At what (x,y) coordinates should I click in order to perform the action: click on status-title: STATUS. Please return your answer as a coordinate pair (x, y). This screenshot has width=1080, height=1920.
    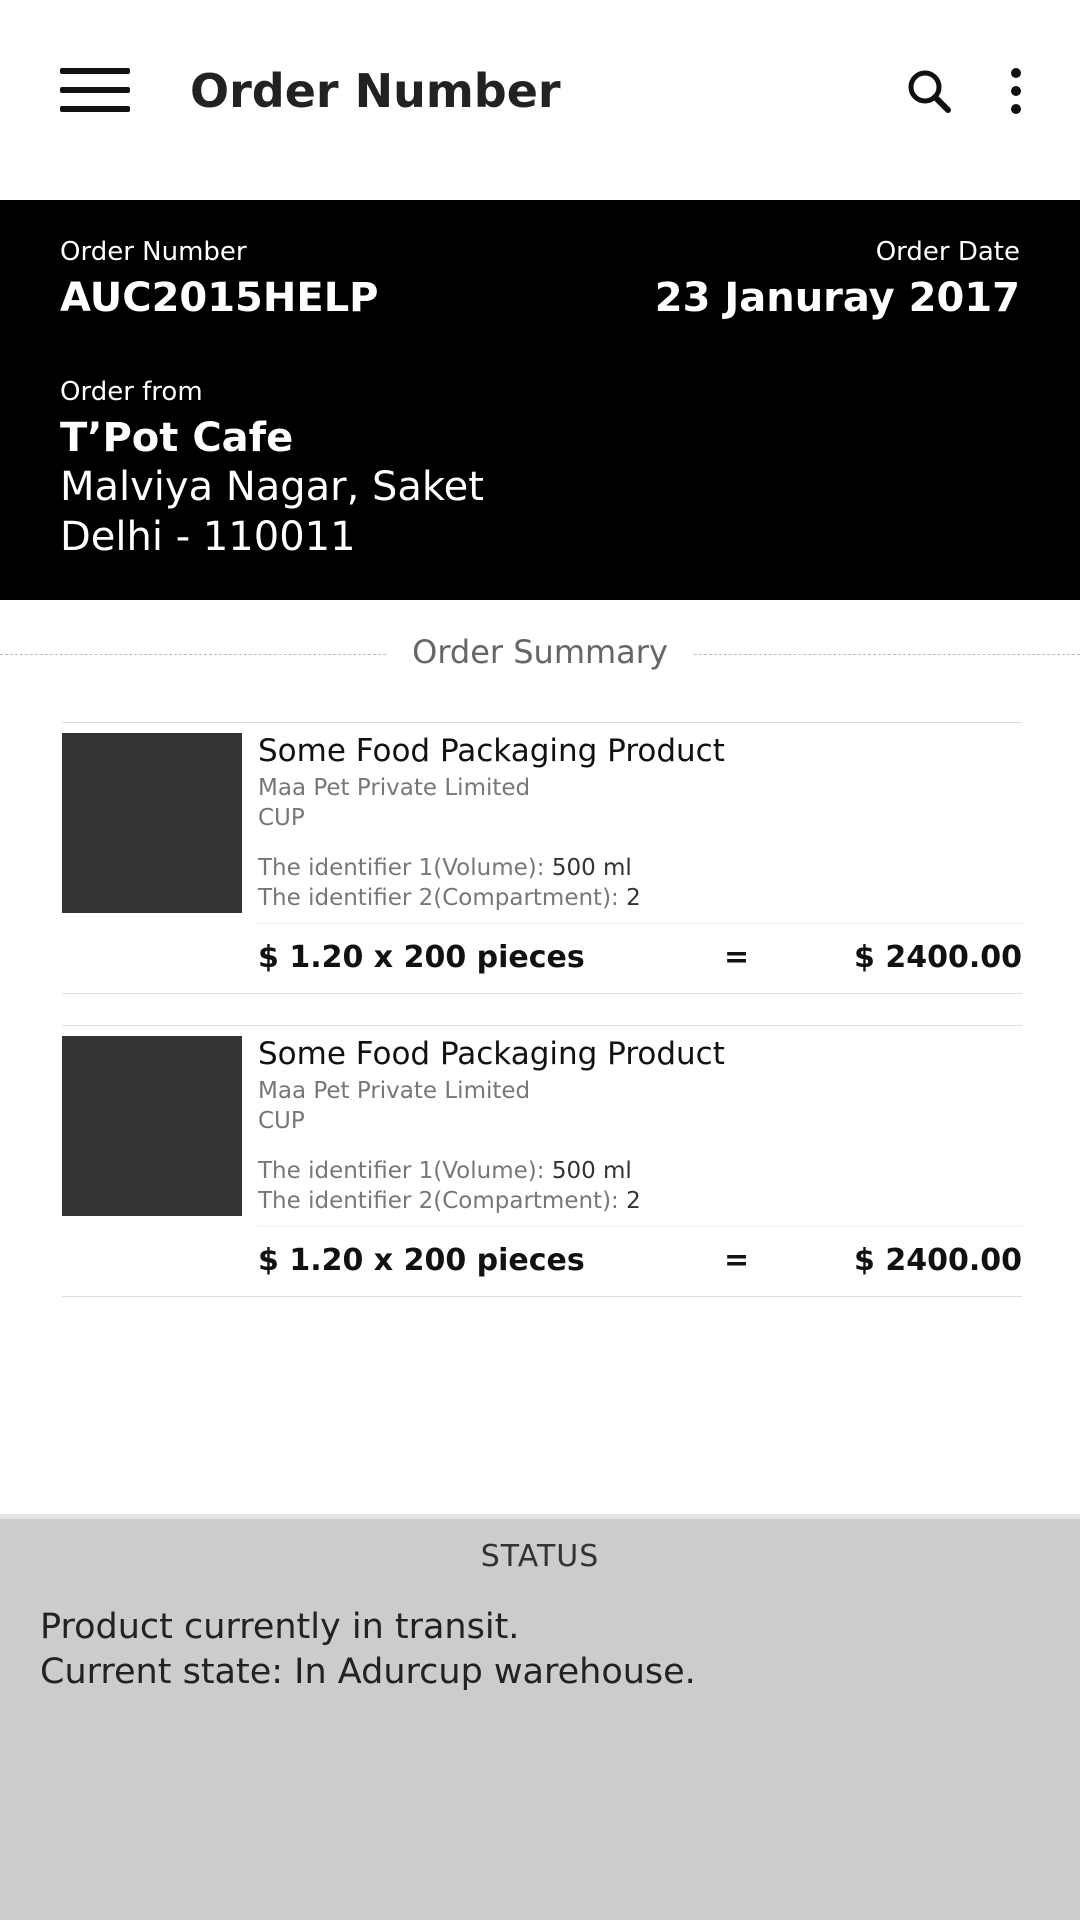
    Looking at the image, I should click on (540, 1556).